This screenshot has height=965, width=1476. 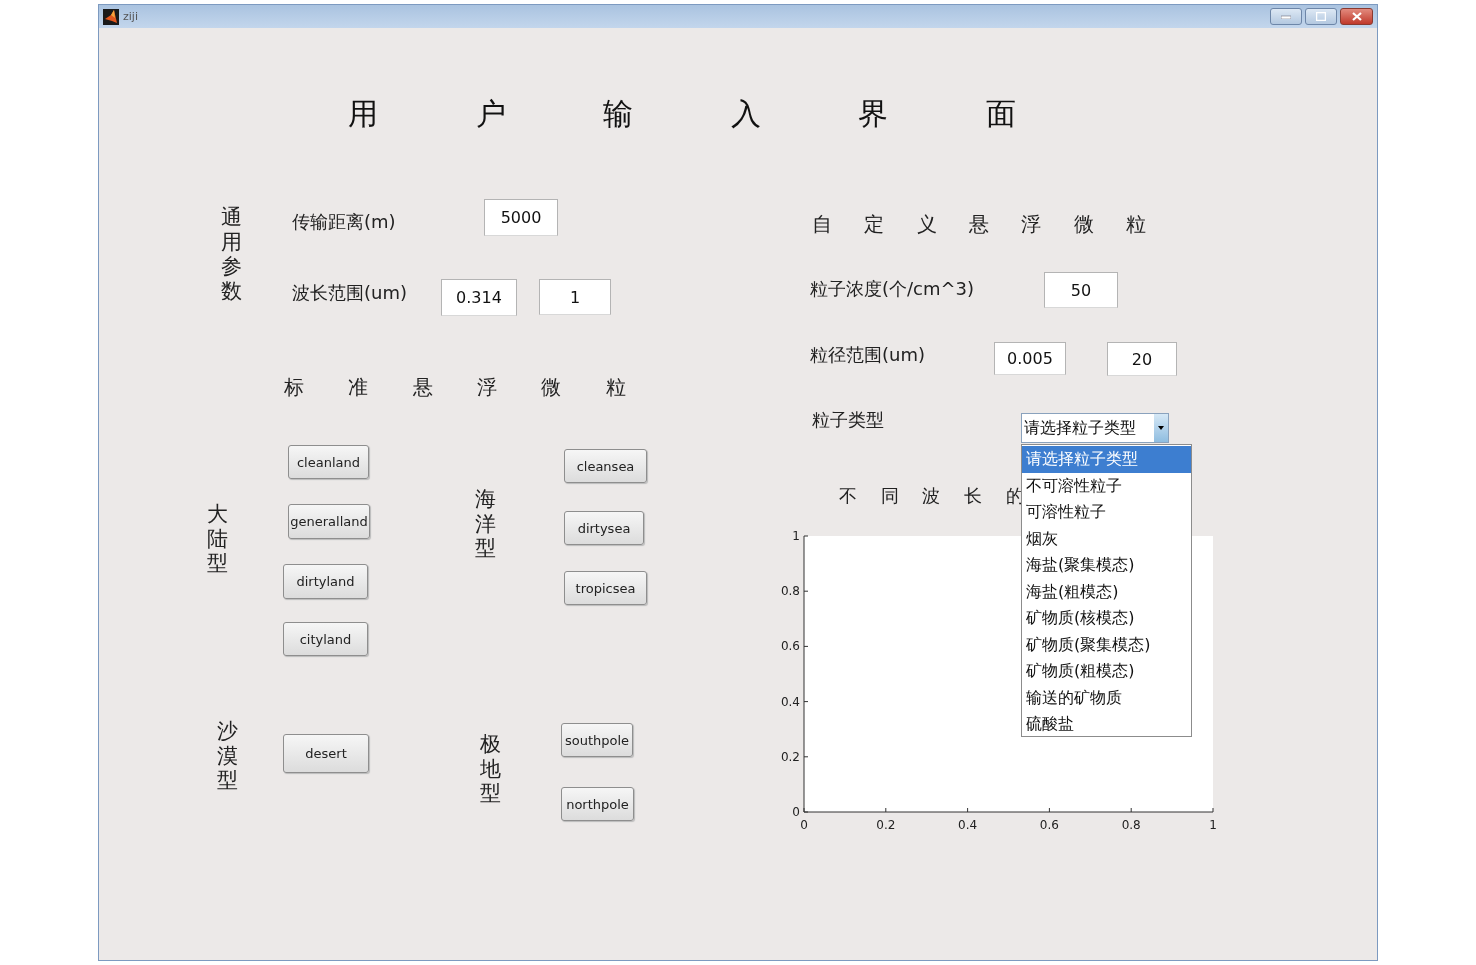 I want to click on minimize-icon, so click(x=1286, y=16).